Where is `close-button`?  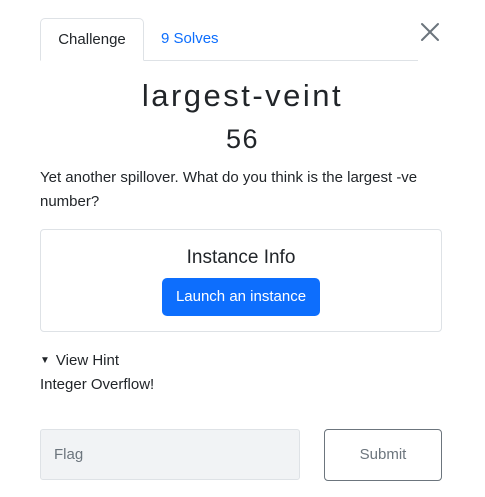 close-button is located at coordinates (430, 32).